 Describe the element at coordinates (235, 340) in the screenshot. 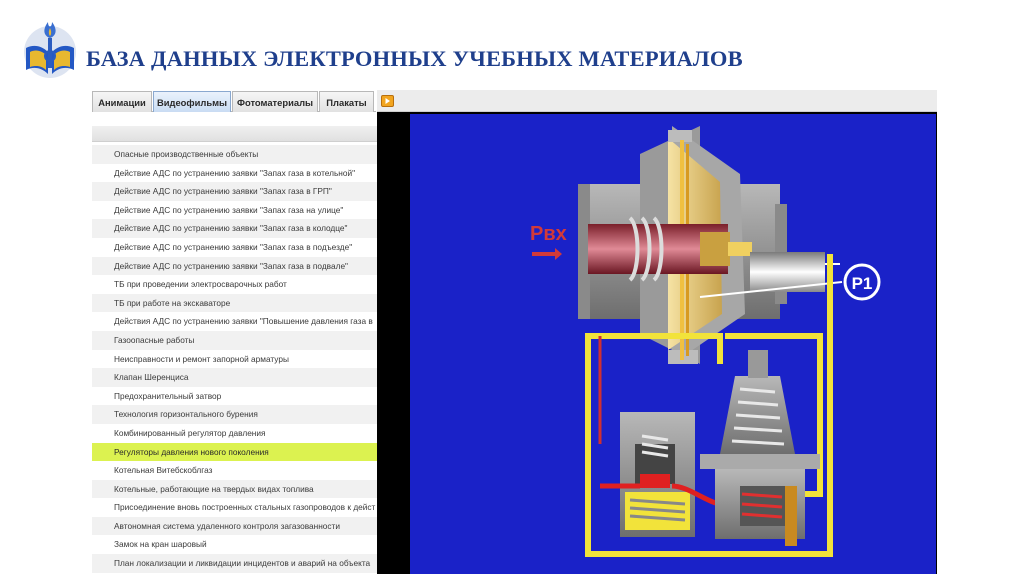

I see `list-item: Газоопасные работы` at that location.